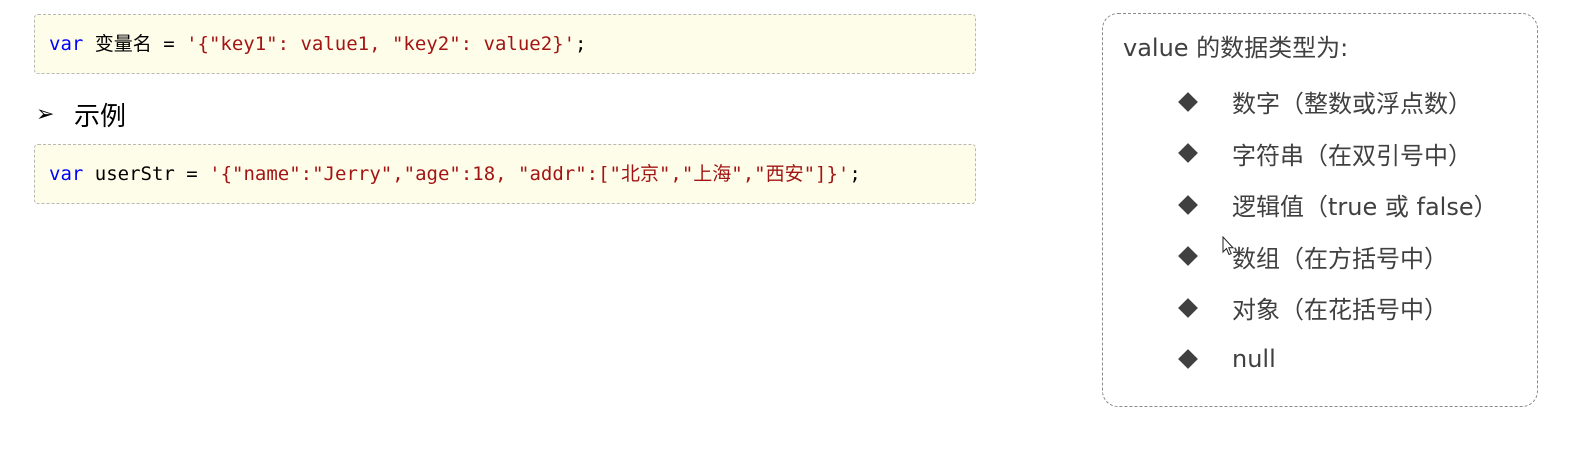  Describe the element at coordinates (100, 116) in the screenshot. I see `example-heading-label: 示例` at that location.